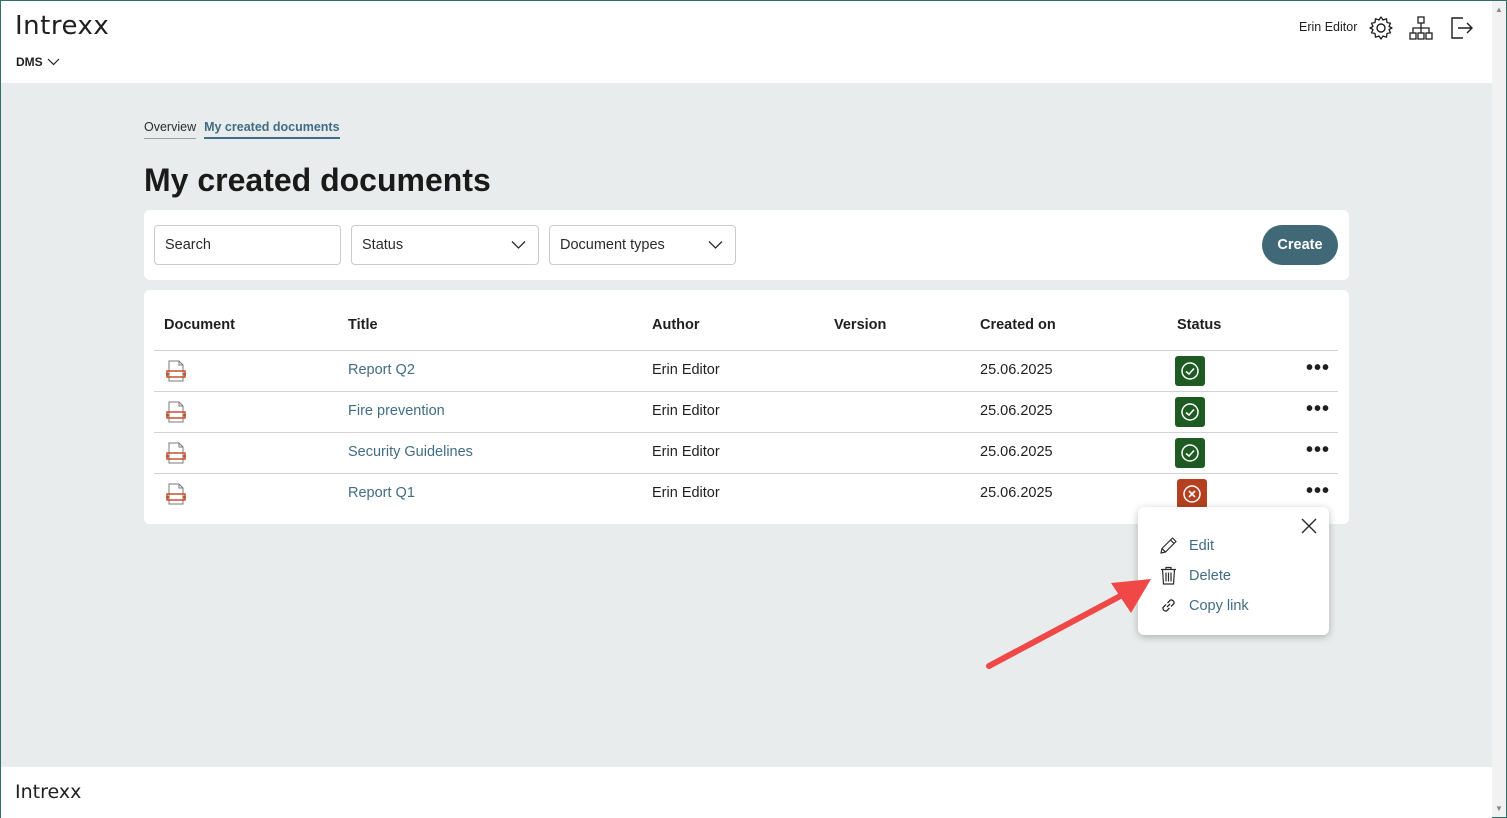 This screenshot has height=818, width=1507. What do you see at coordinates (1018, 325) in the screenshot?
I see `column-header-created-on: Created on` at bounding box center [1018, 325].